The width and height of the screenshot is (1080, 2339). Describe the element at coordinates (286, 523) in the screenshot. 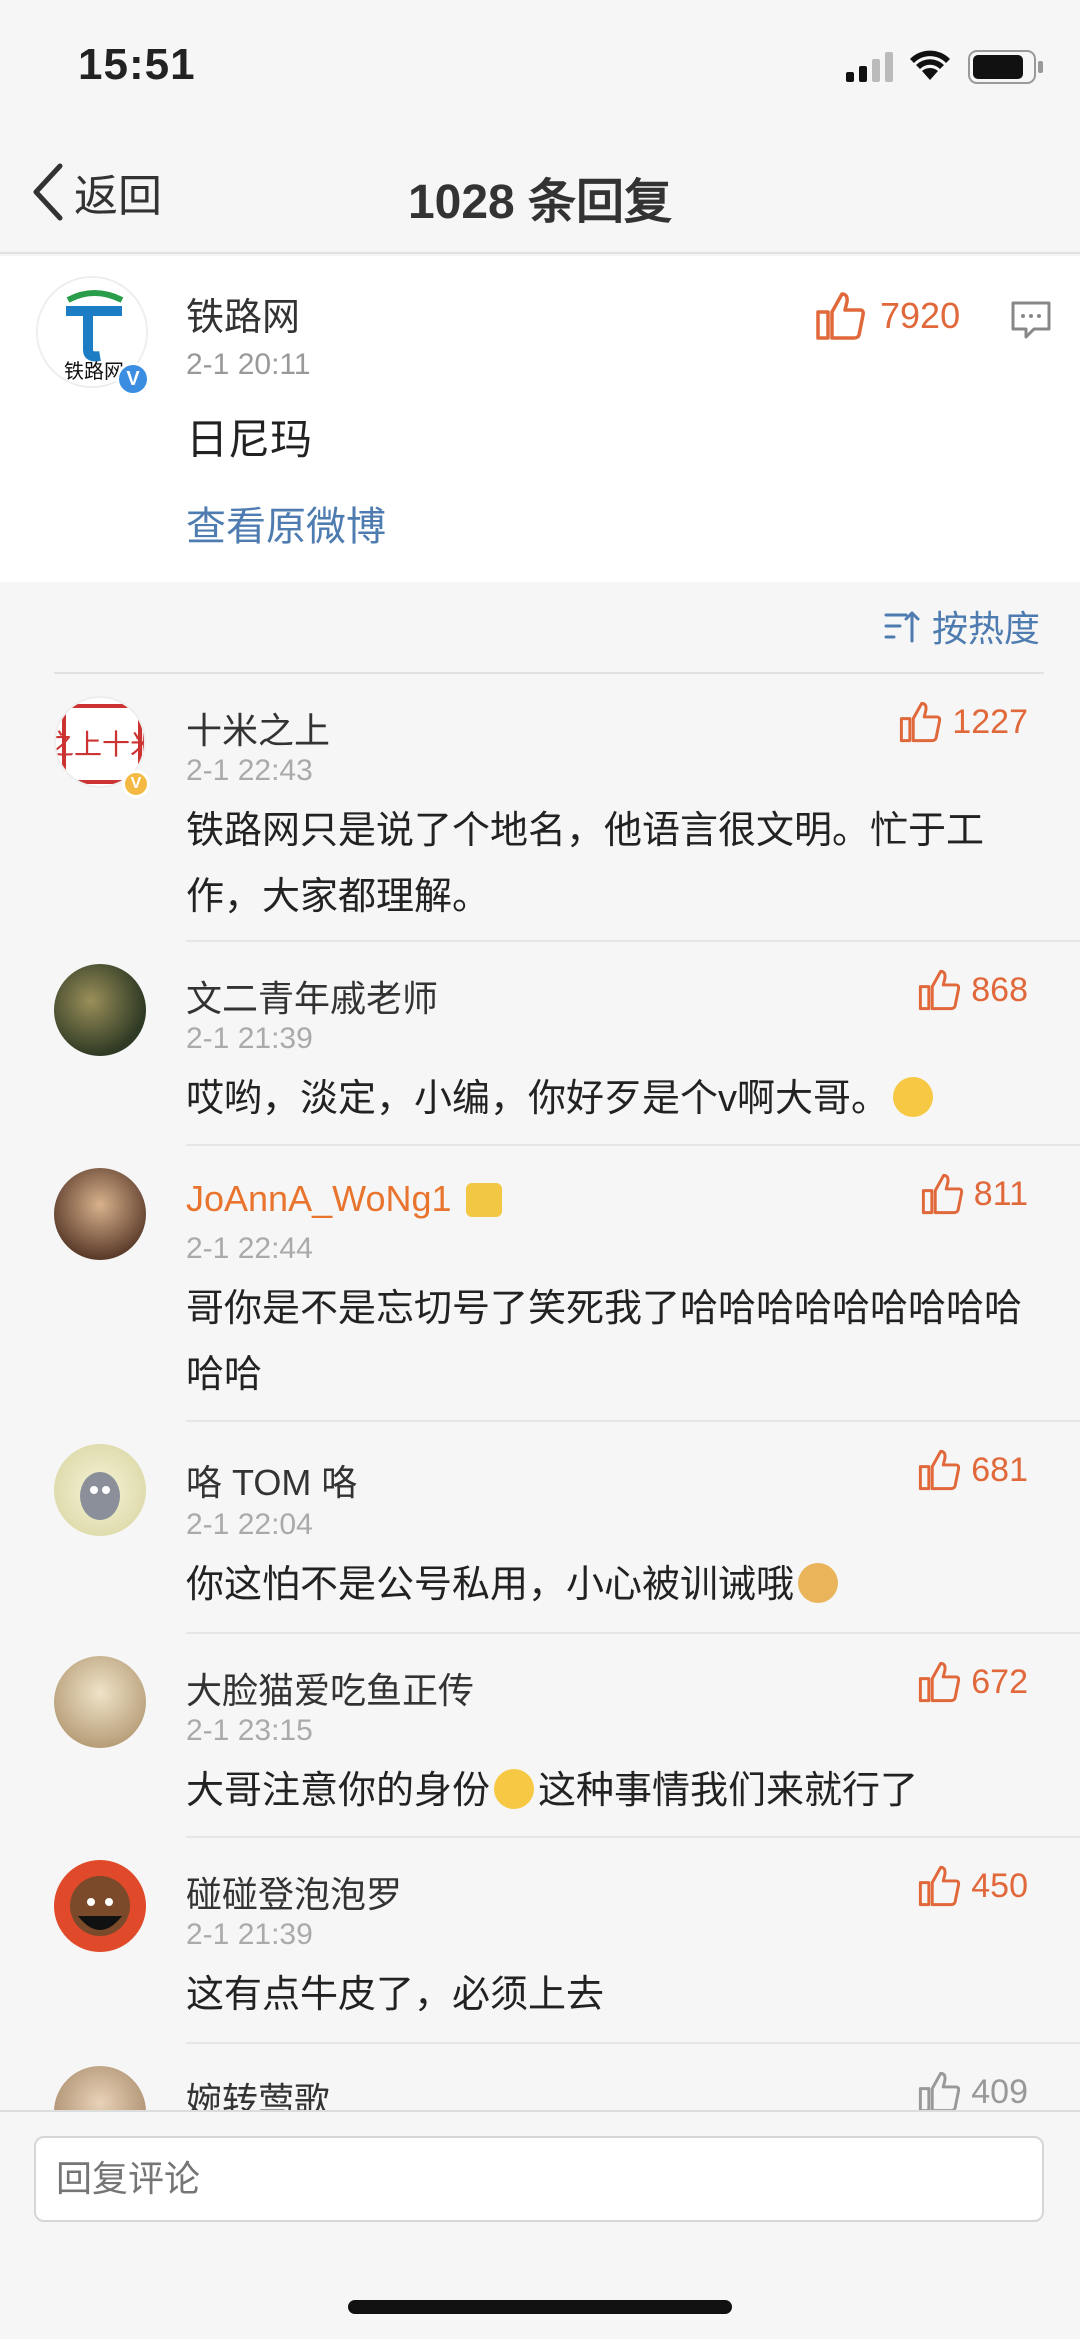

I see `view-original-link: 查看原微博` at that location.